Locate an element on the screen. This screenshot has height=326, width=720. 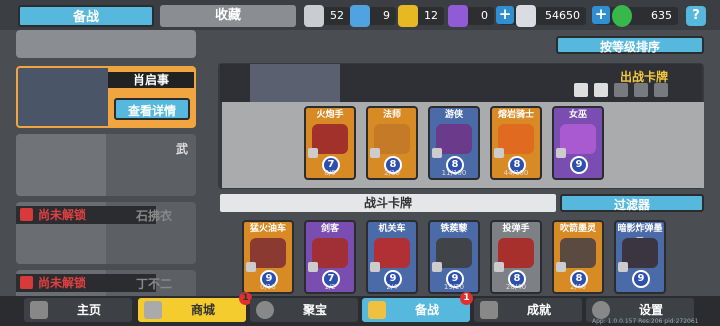
battle-card: 机关车 9 2/4 is located at coordinates (392, 257).